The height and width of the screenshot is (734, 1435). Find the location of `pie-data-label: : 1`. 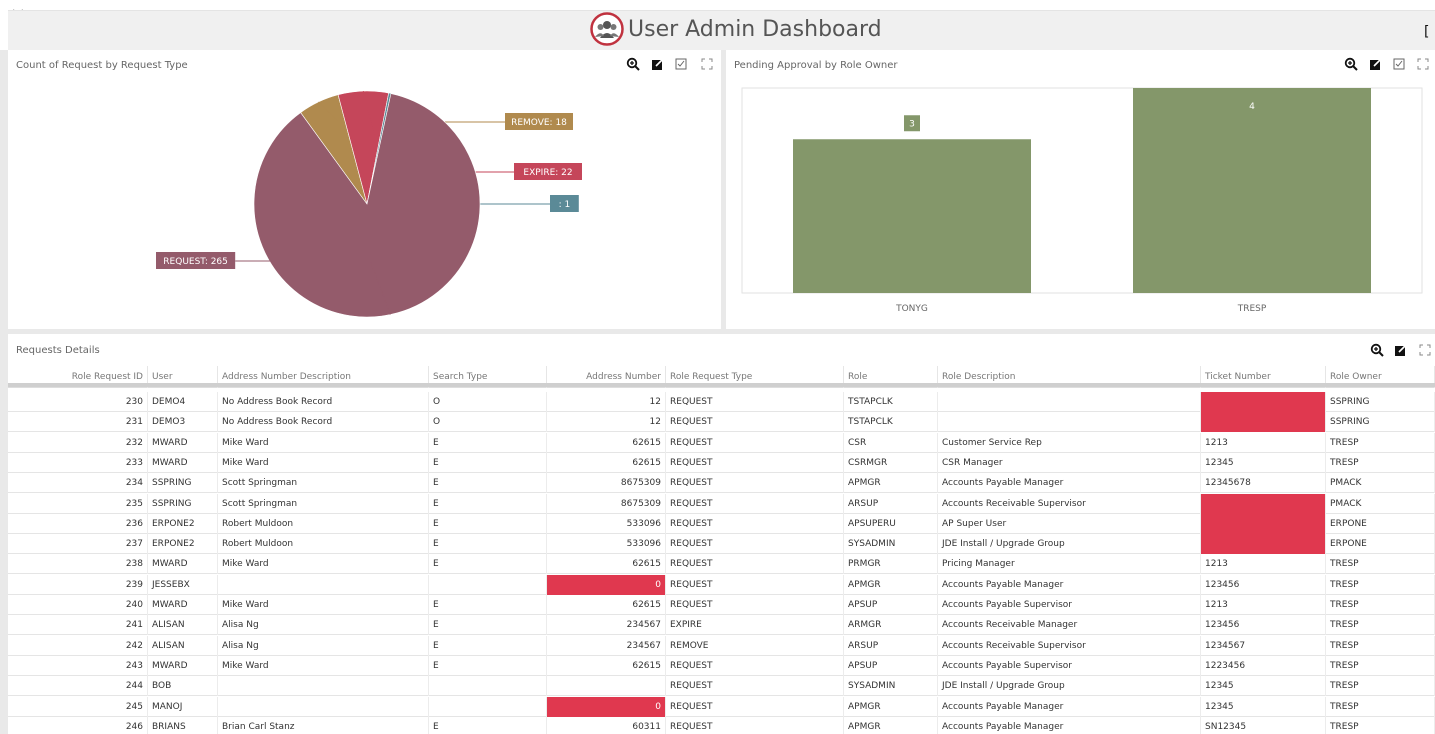

pie-data-label: : 1 is located at coordinates (565, 205).